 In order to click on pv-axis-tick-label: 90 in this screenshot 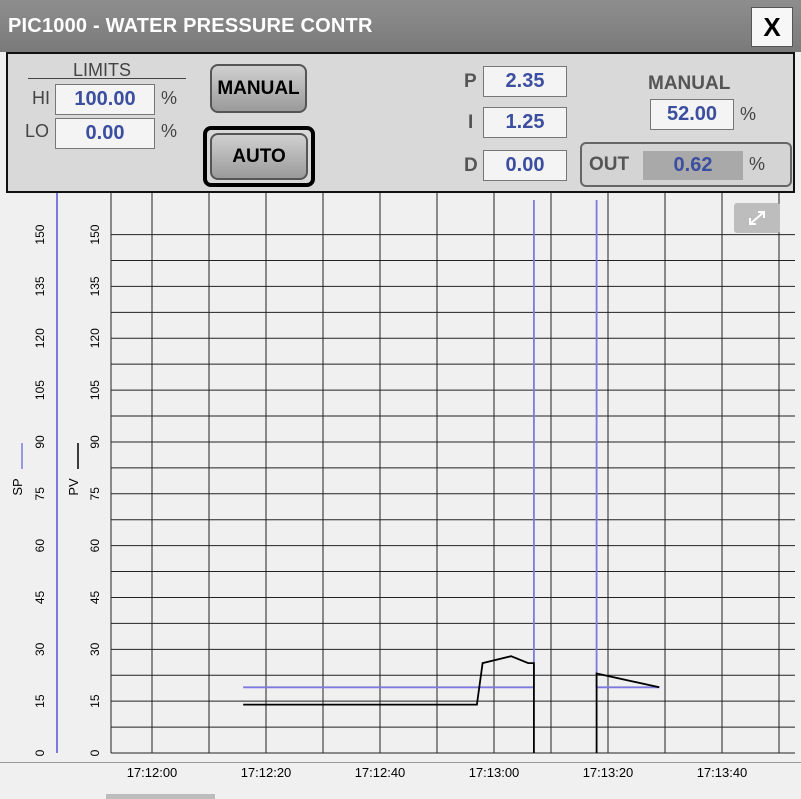, I will do `click(95, 442)`.